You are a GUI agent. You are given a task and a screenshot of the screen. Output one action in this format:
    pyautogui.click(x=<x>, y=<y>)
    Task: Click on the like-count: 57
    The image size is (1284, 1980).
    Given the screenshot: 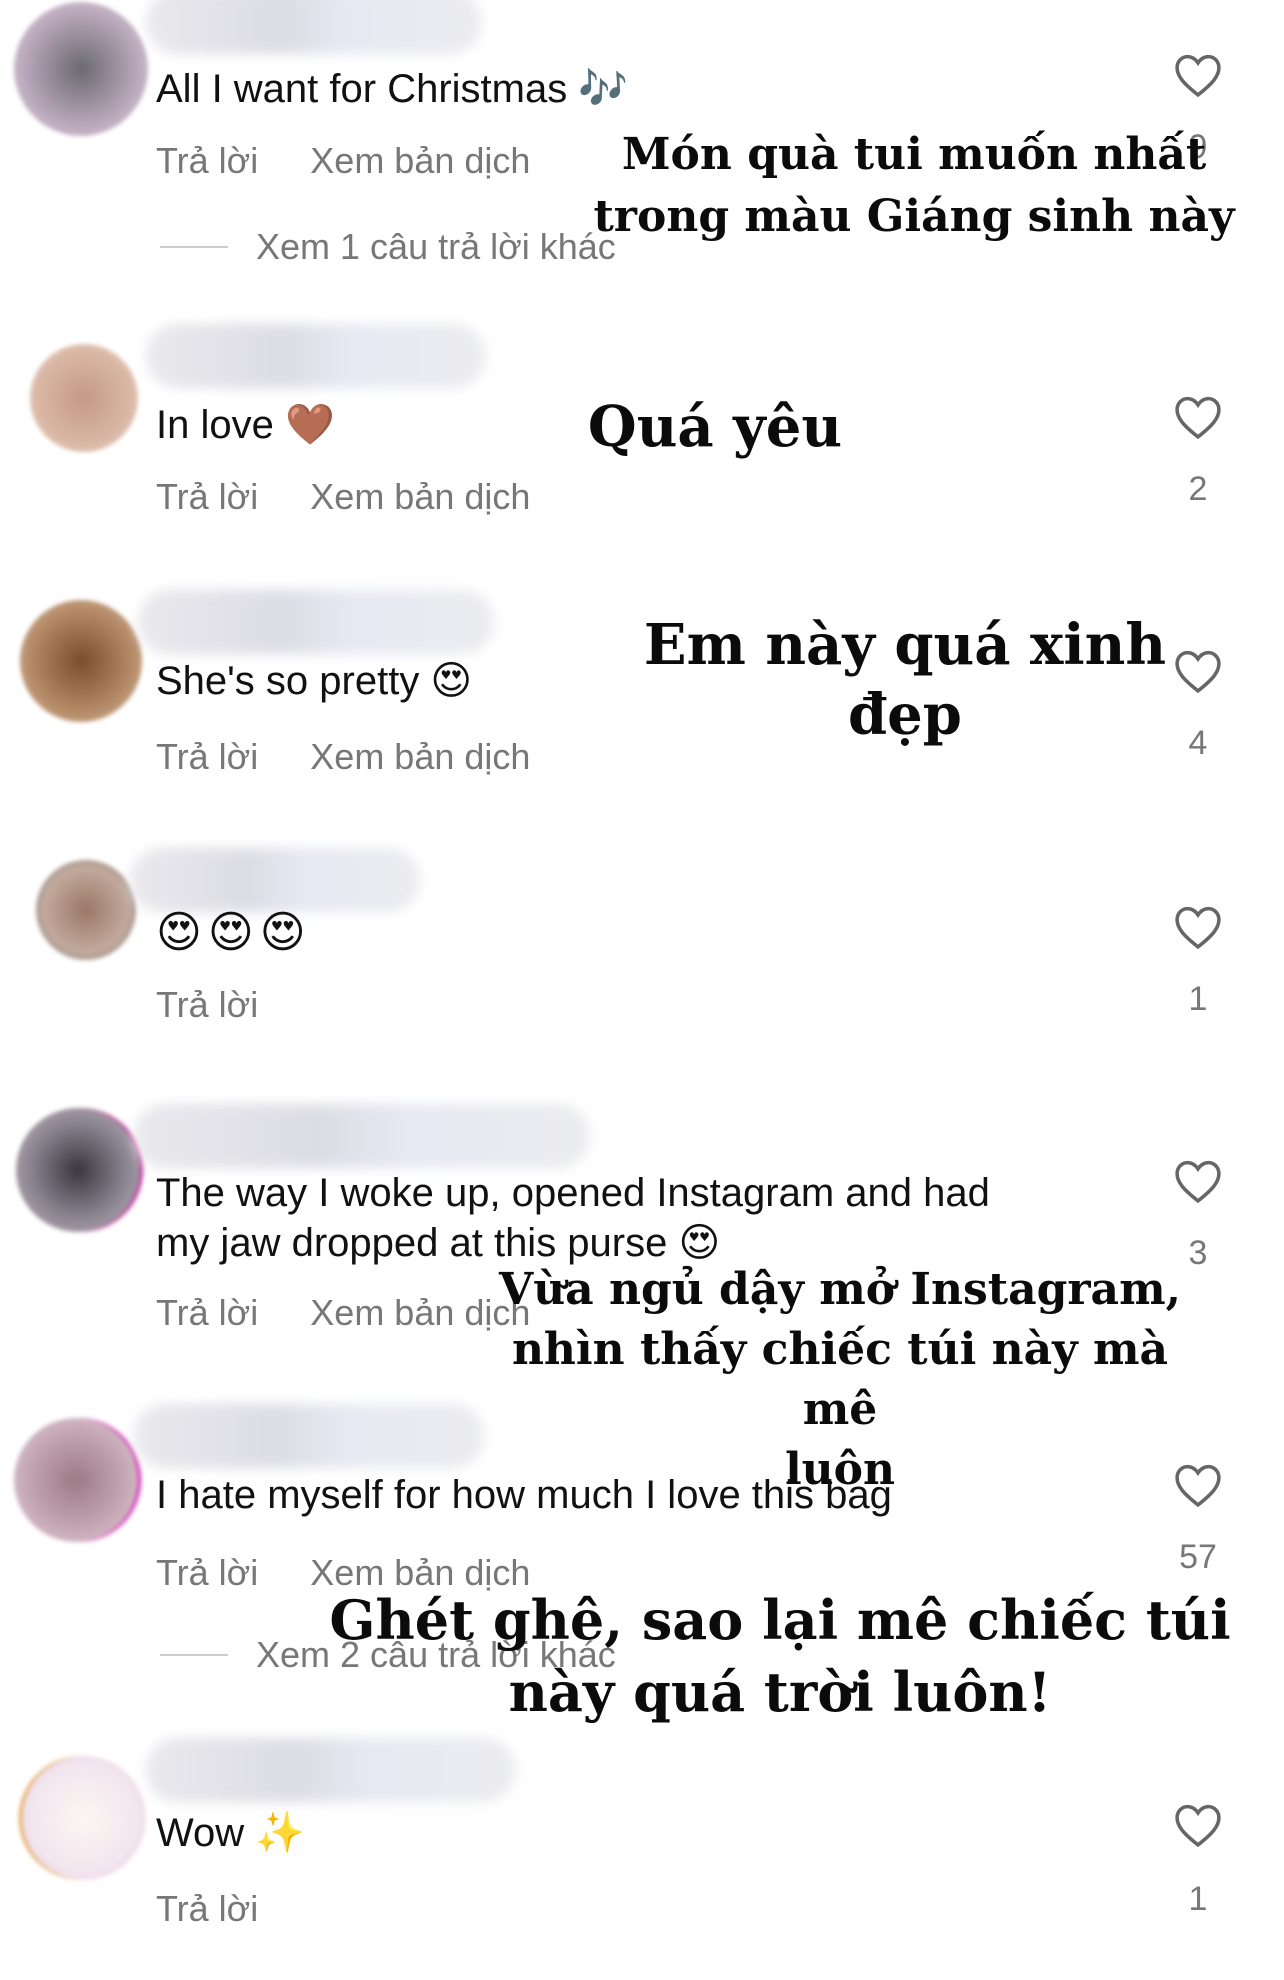 What is the action you would take?
    pyautogui.click(x=1198, y=1557)
    